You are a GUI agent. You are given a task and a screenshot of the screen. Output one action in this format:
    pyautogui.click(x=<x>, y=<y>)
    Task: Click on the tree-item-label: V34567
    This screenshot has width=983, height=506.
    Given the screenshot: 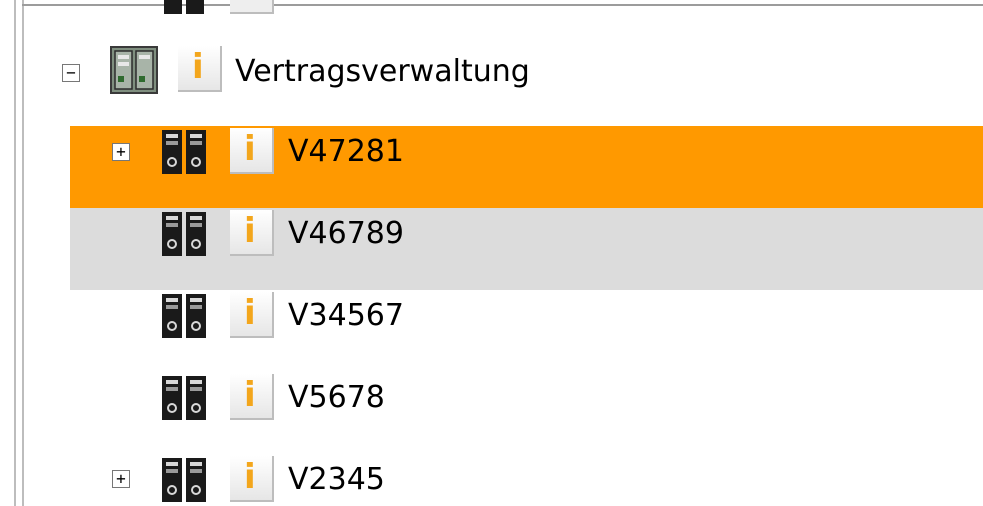 What is the action you would take?
    pyautogui.click(x=346, y=316)
    